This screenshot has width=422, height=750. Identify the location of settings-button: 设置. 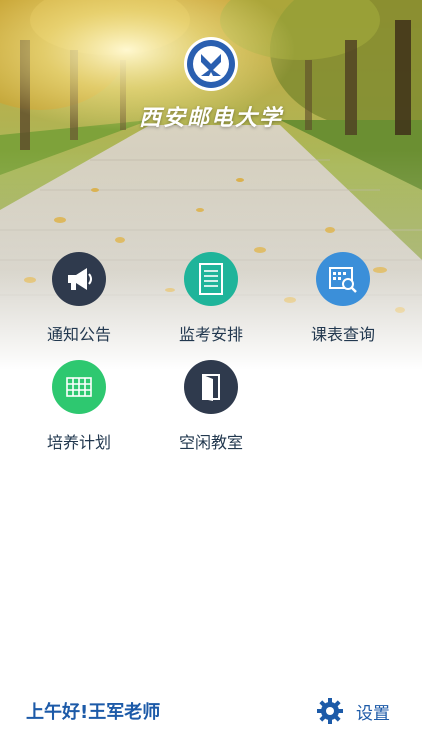
(356, 711).